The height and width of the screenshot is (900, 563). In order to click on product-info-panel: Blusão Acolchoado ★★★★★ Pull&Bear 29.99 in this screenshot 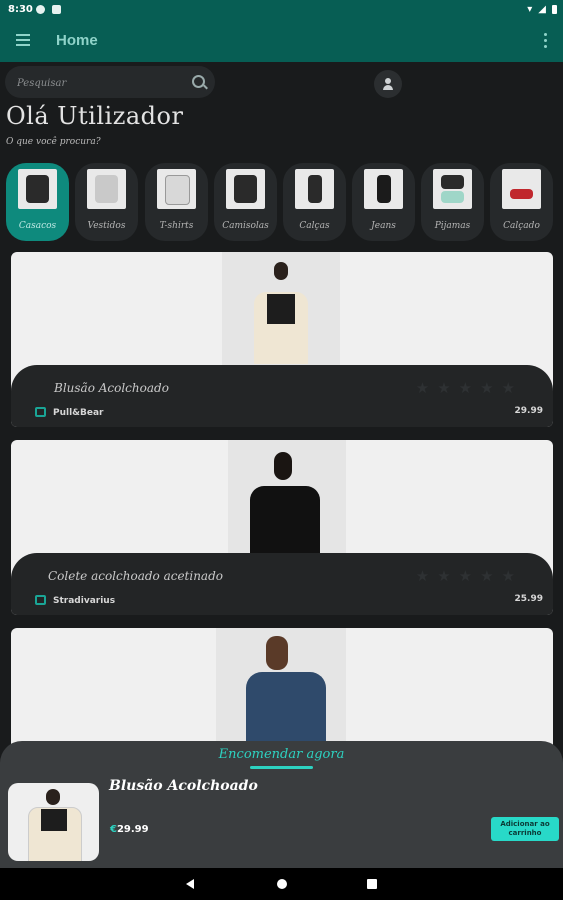, I will do `click(282, 396)`.